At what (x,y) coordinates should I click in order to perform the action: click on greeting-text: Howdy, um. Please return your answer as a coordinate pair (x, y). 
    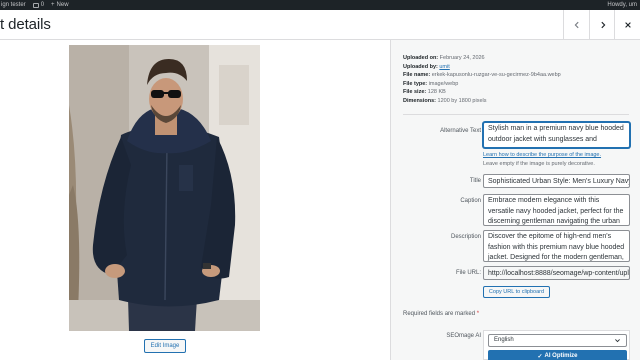
    Looking at the image, I should click on (622, 5).